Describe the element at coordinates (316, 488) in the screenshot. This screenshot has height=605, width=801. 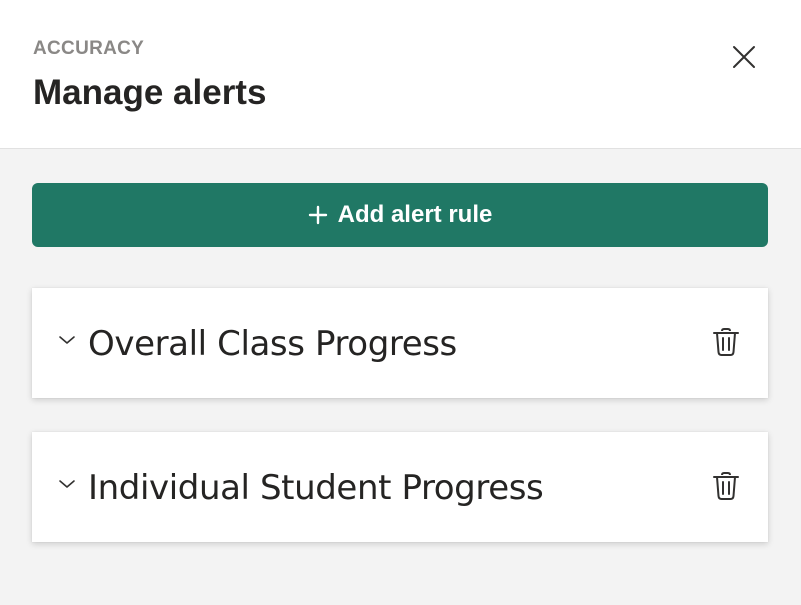
I see `alert-rule-name: Individual Student Progress` at that location.